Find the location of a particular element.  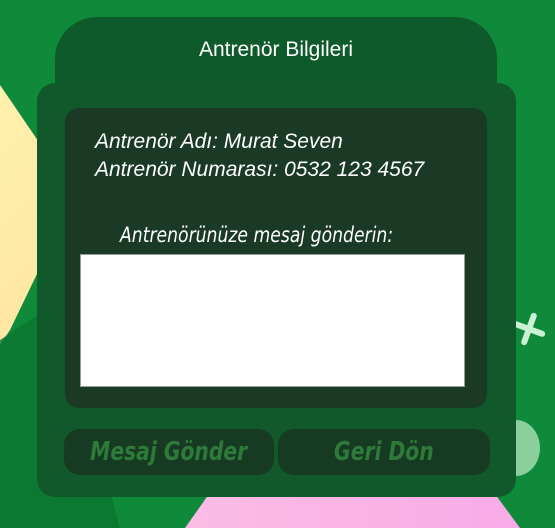

title-bar: Antrenör Bilgileri is located at coordinates (276, 50).